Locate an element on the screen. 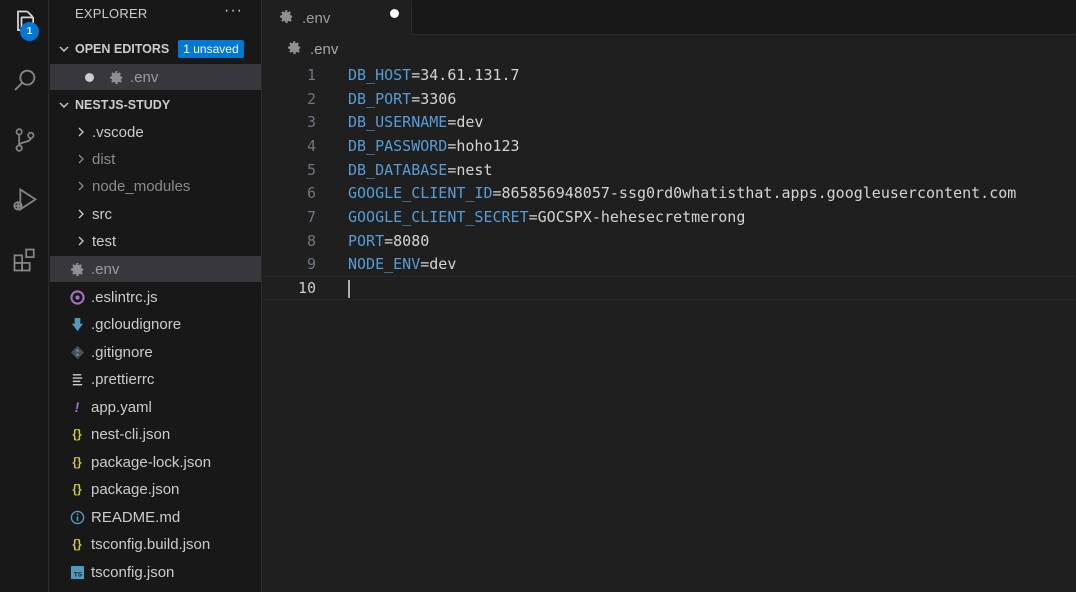 The height and width of the screenshot is (592, 1076). search-icon is located at coordinates (25, 81).